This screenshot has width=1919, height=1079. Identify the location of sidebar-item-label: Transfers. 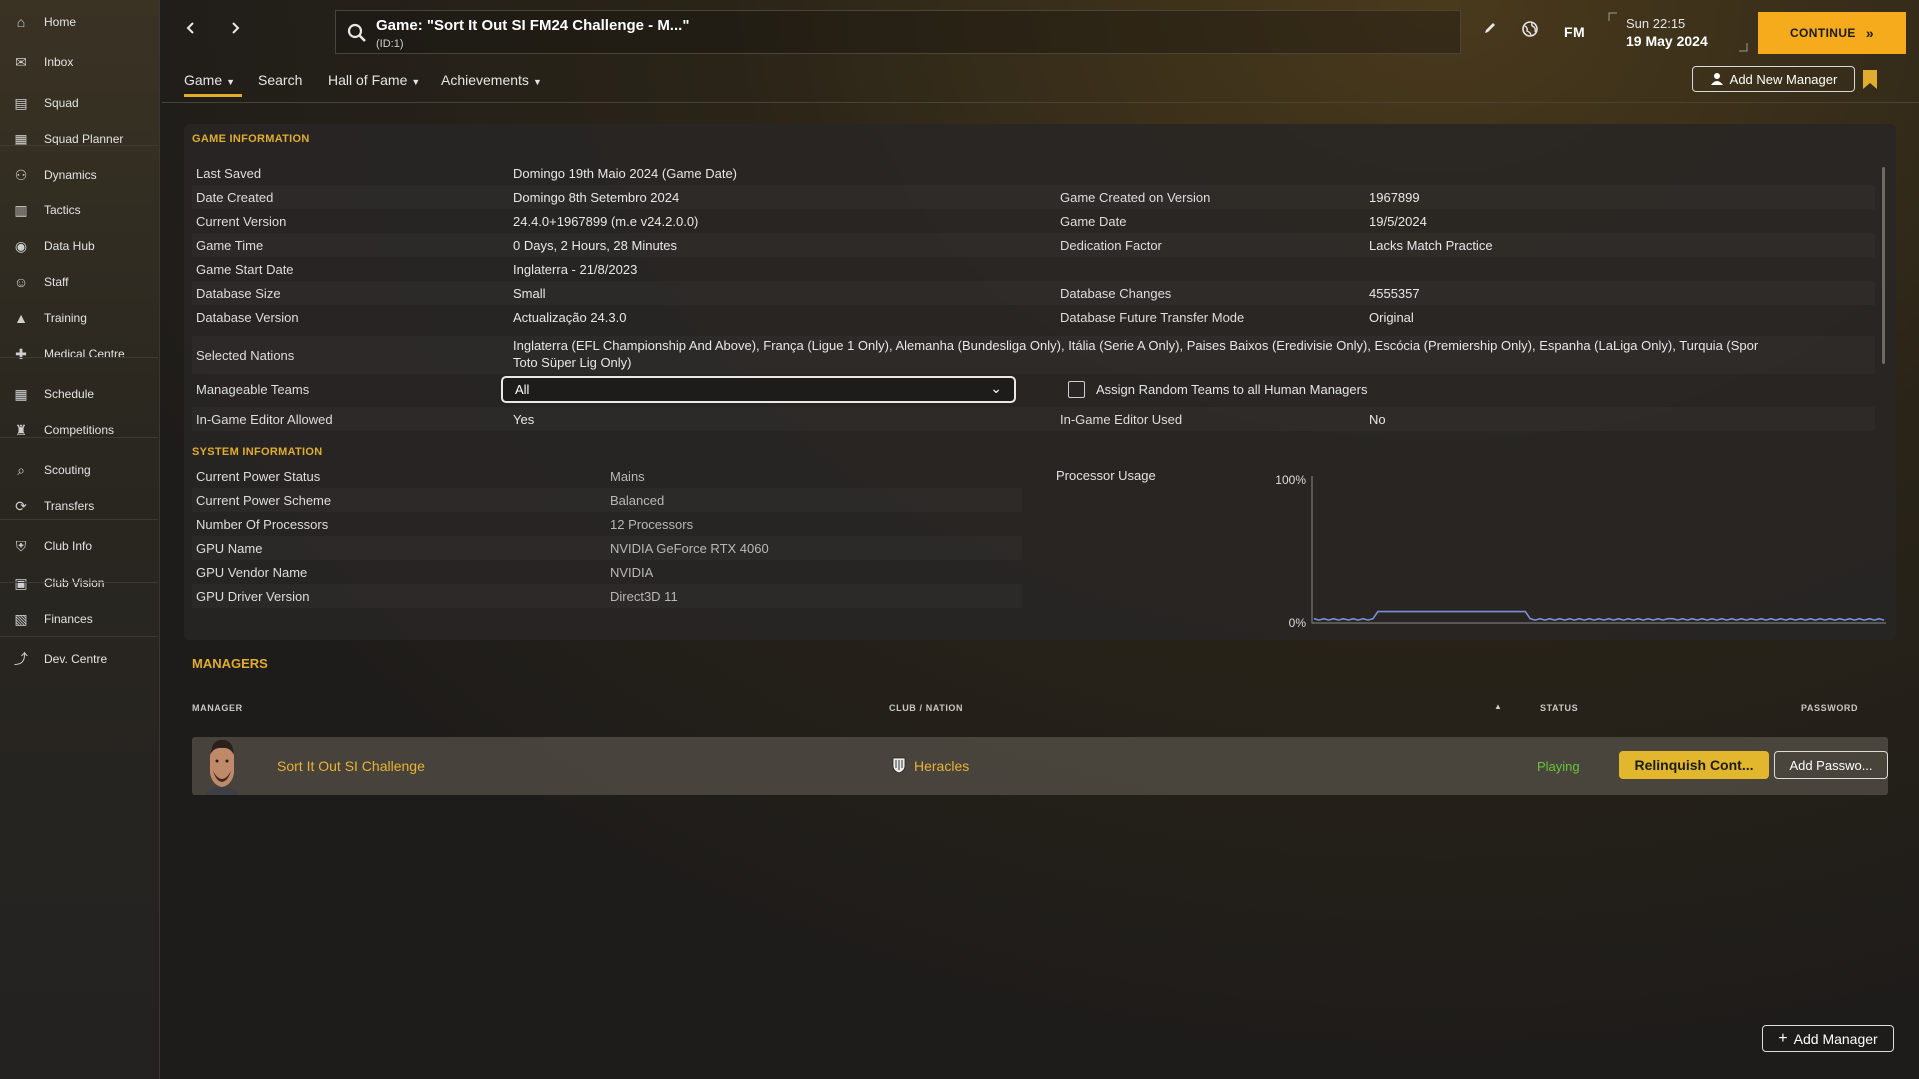
(69, 506).